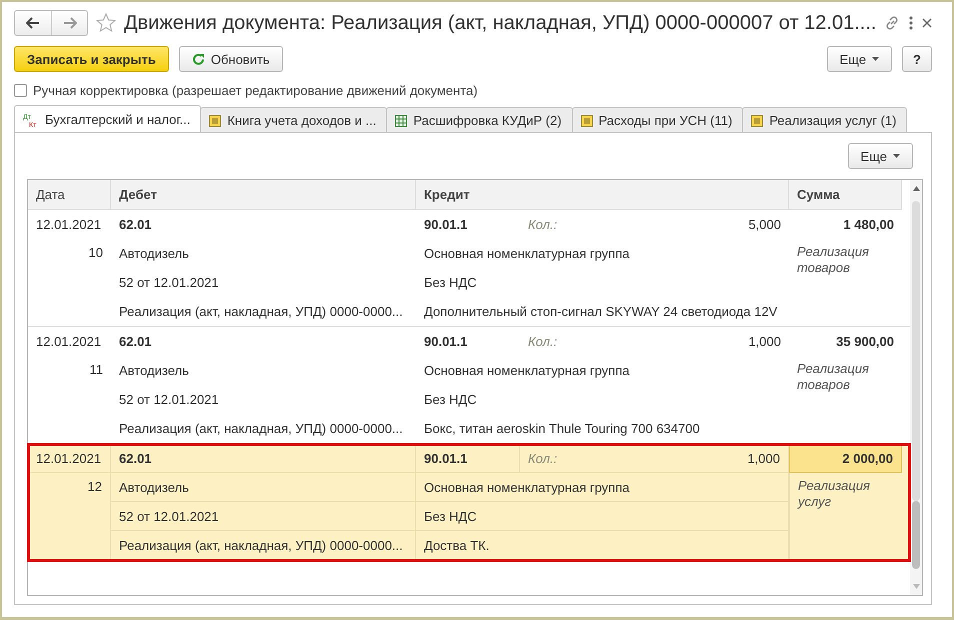 The width and height of the screenshot is (954, 620). I want to click on scroll-down-icon, so click(916, 586).